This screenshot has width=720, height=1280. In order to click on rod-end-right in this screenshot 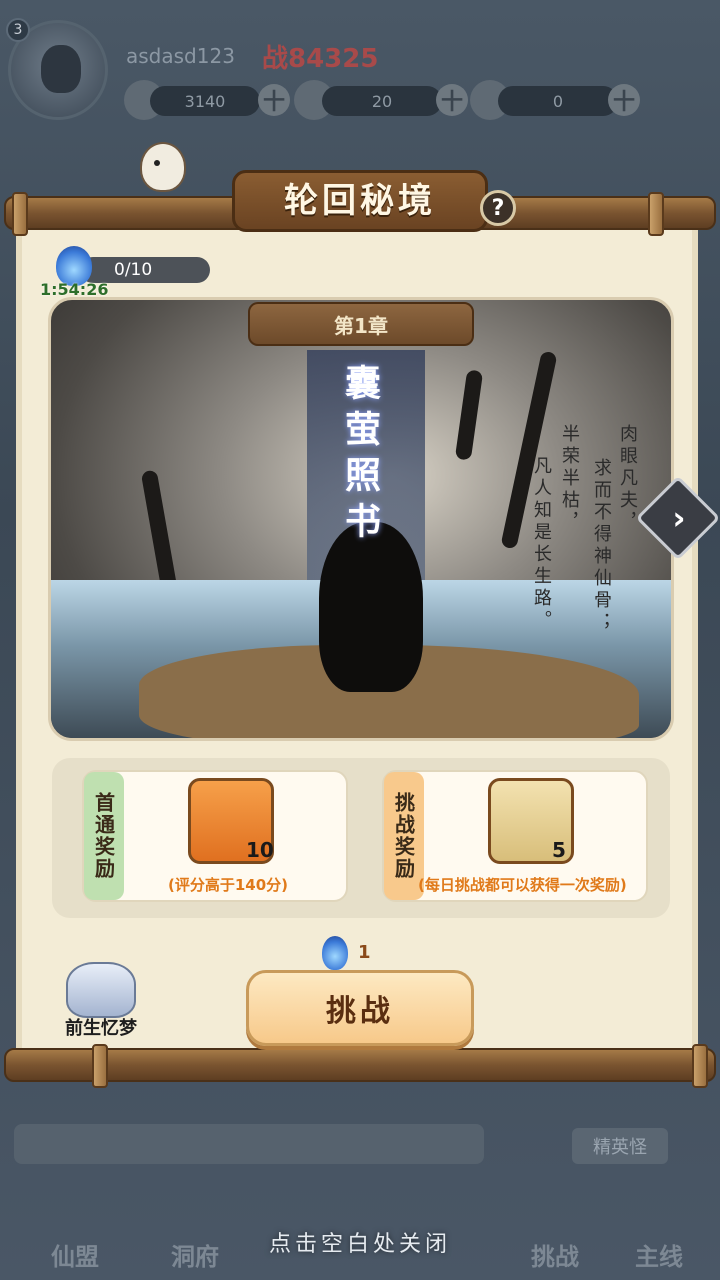, I will do `click(656, 214)`.